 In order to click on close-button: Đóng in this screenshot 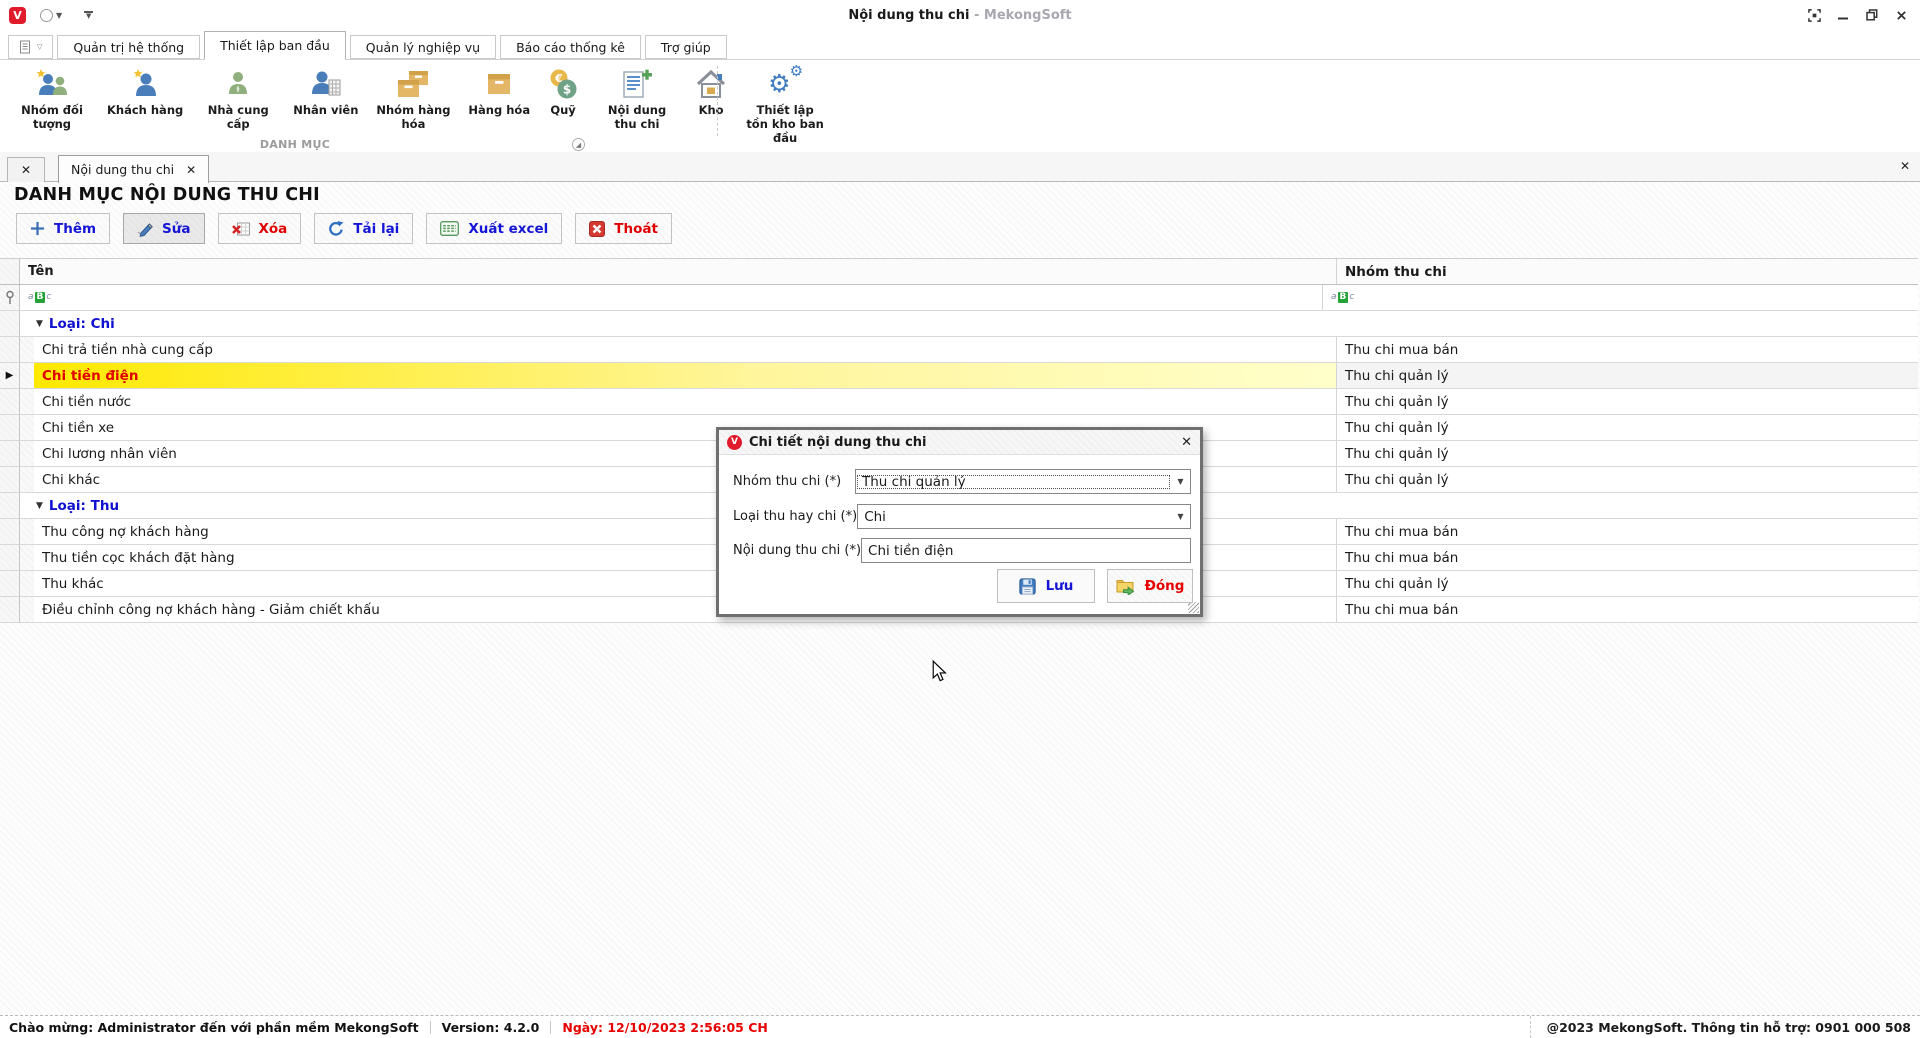, I will do `click(1150, 586)`.